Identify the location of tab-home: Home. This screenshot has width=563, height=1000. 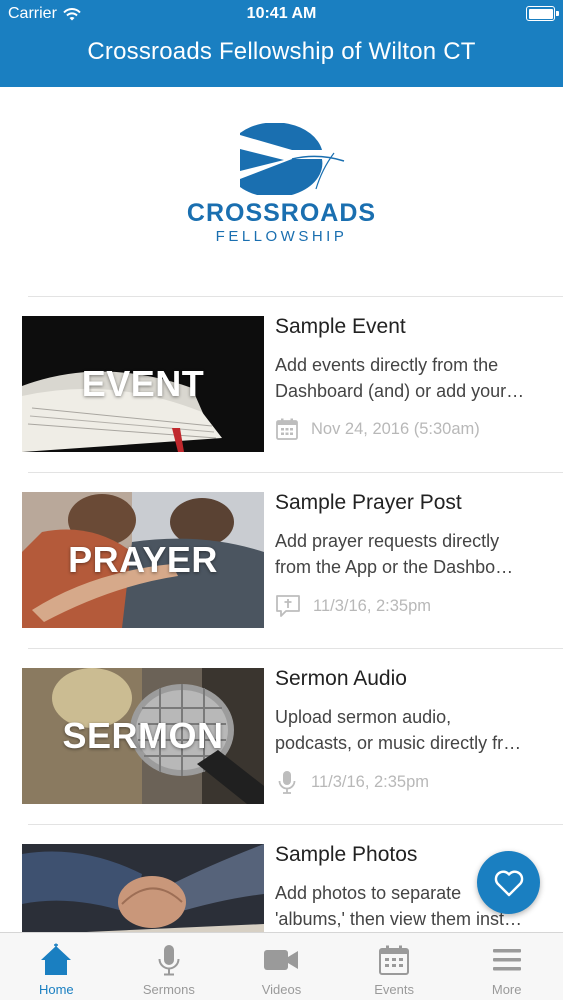
(56, 966).